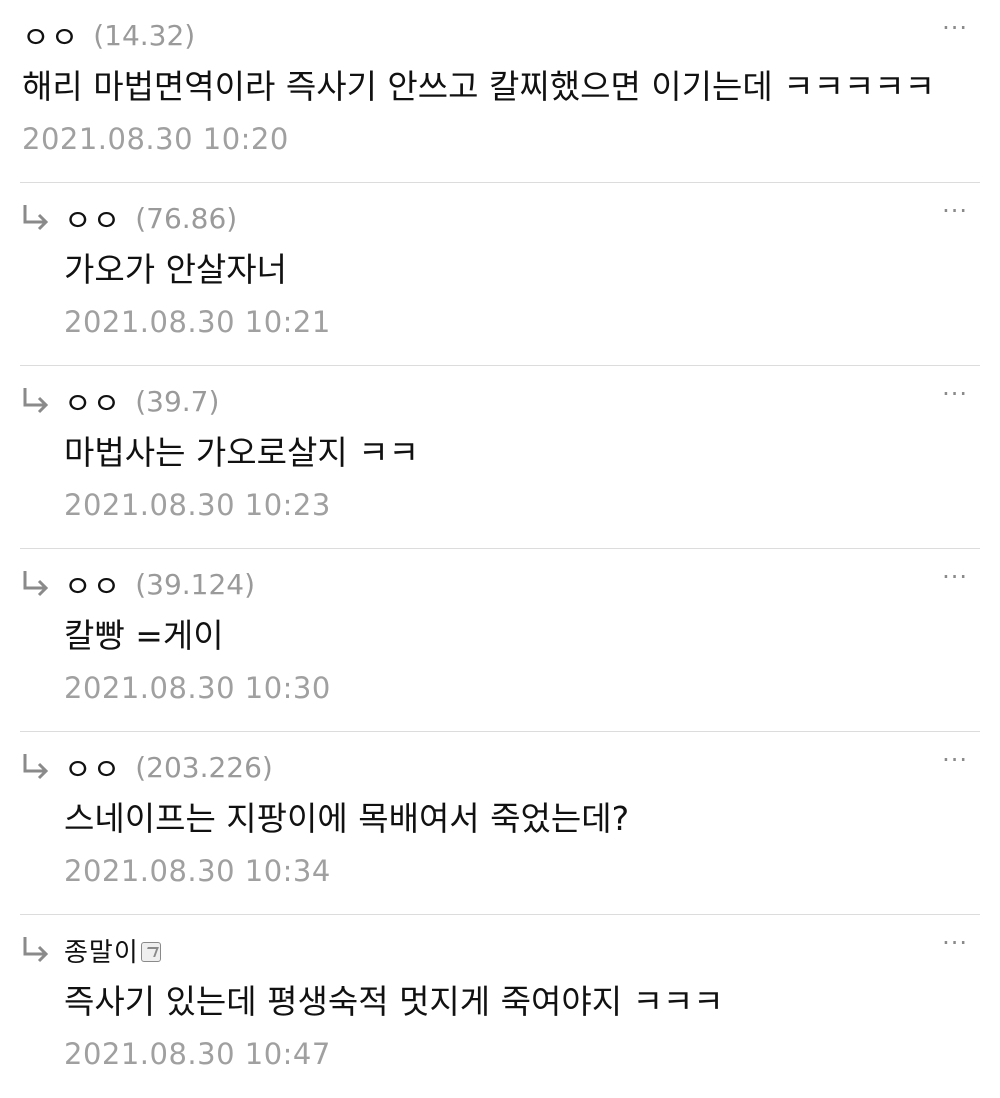 This screenshot has height=1098, width=1000. Describe the element at coordinates (241, 452) in the screenshot. I see `comment-text: 마법사는 가오로살지 ㅋㅋ` at that location.